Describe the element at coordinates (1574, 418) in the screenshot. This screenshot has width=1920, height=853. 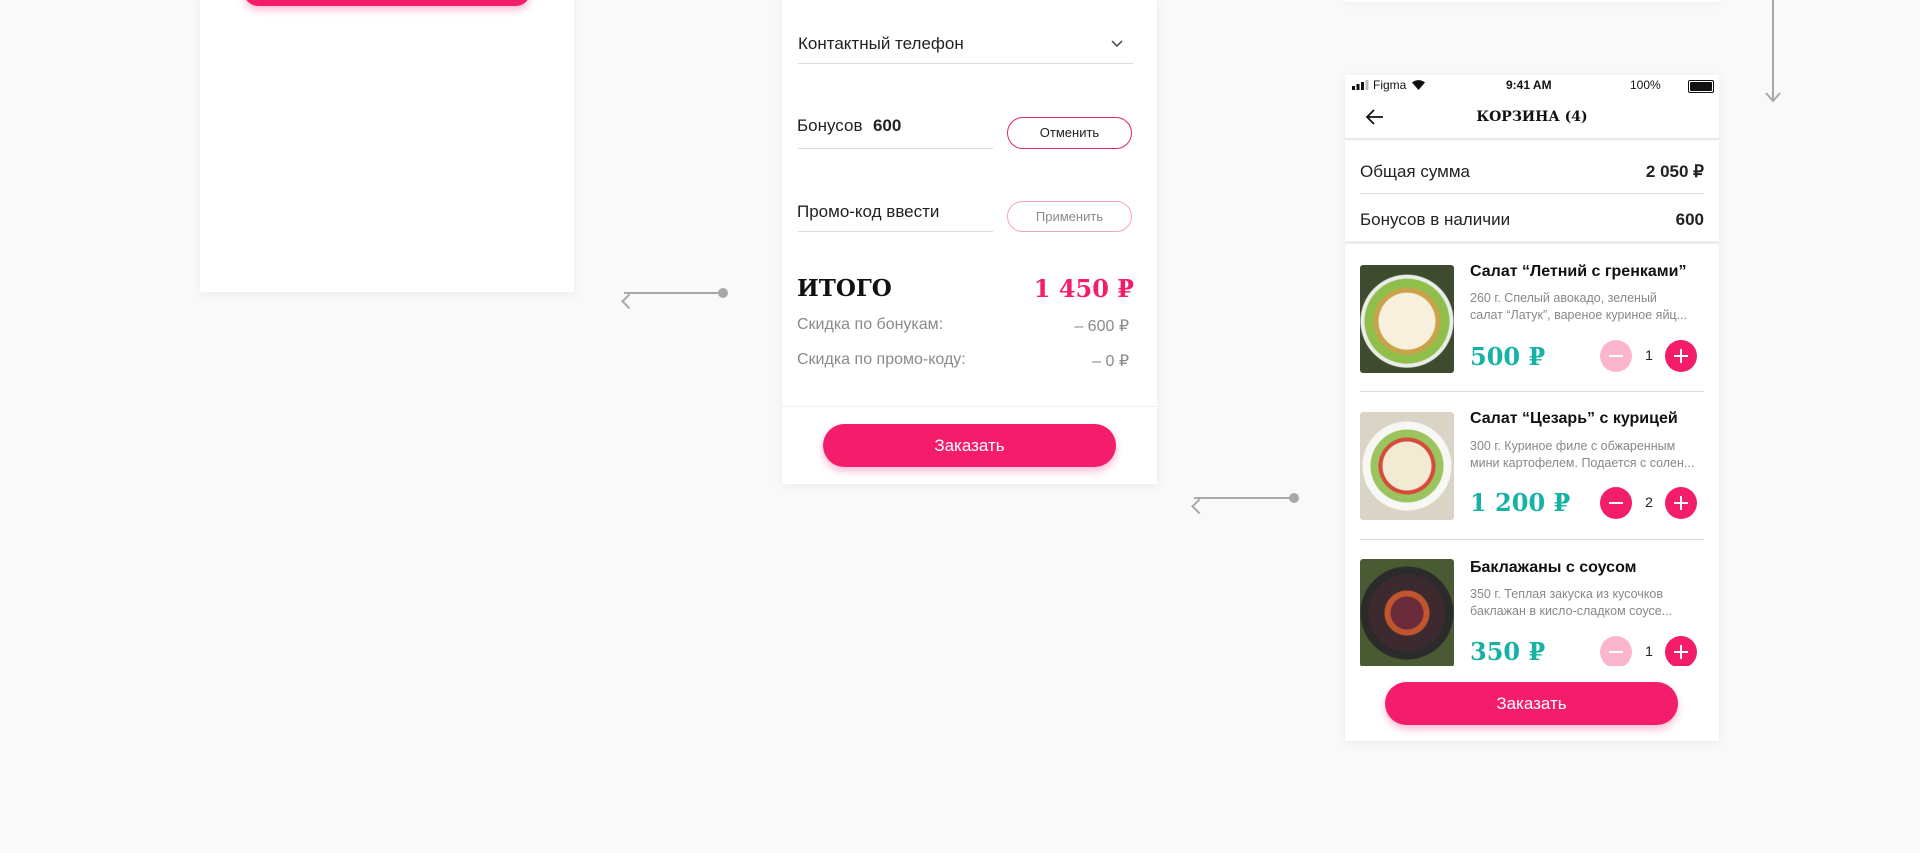
I see `item-name: Салат “Цезарь” с курицей` at that location.